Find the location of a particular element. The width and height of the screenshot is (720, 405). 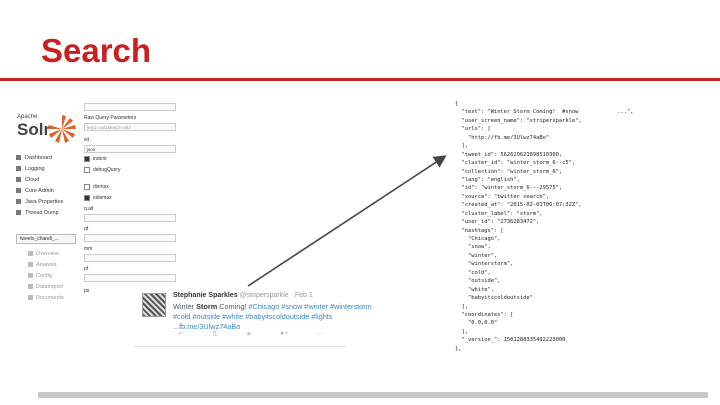

arrow-line is located at coordinates (347, 221).